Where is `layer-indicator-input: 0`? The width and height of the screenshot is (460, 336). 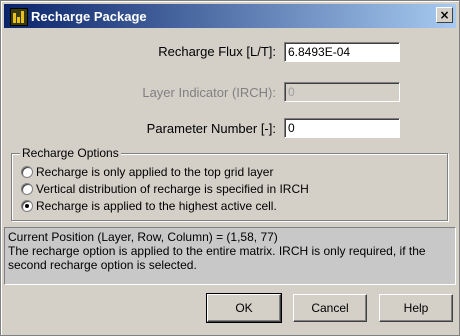
layer-indicator-input: 0 is located at coordinates (342, 92).